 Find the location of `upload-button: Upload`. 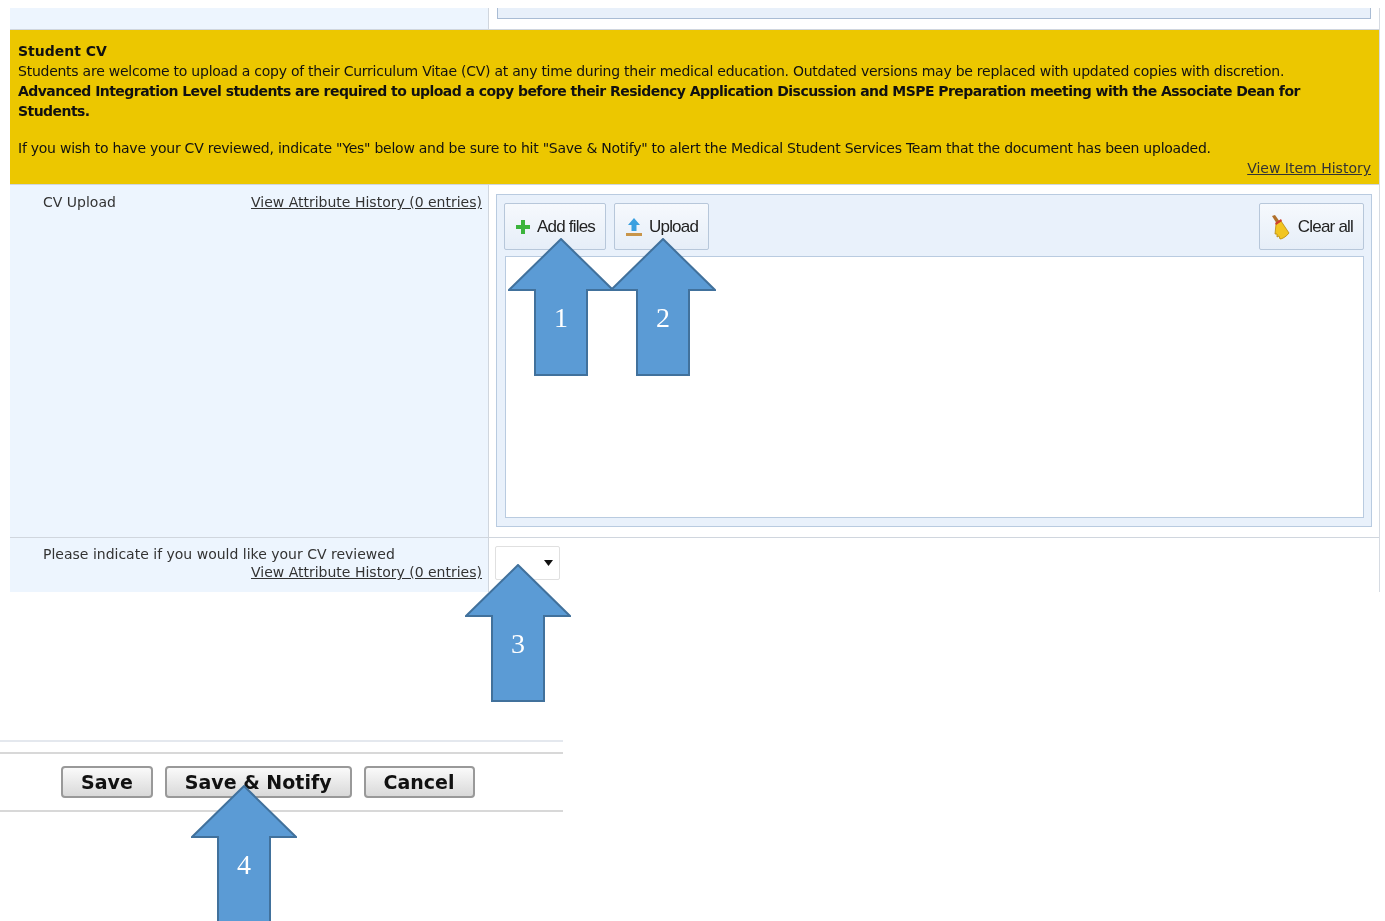

upload-button: Upload is located at coordinates (662, 226).